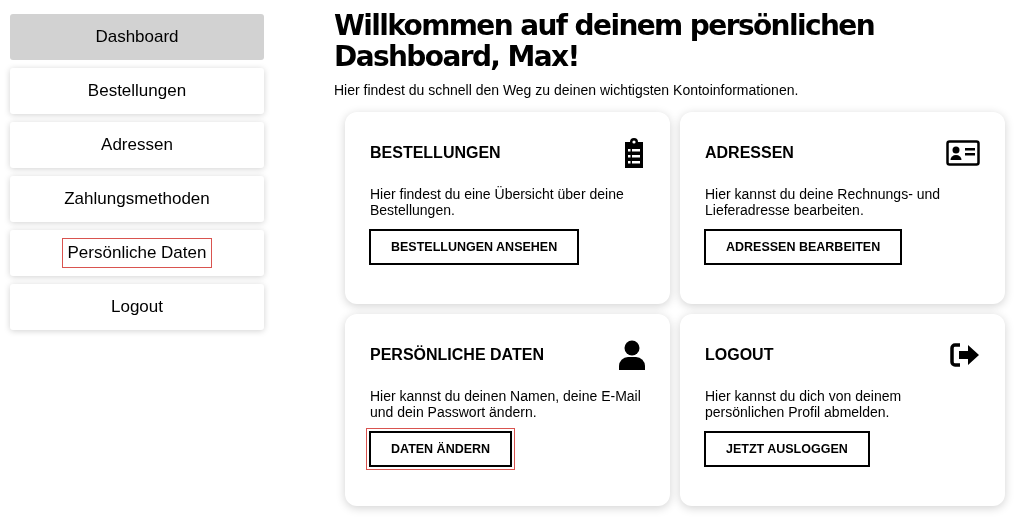 This screenshot has width=1024, height=531. What do you see at coordinates (567, 90) in the screenshot?
I see `page-subtitle: Hier findest du schnell den Weg zu deinen wichtigsten Kontoinformationen.` at bounding box center [567, 90].